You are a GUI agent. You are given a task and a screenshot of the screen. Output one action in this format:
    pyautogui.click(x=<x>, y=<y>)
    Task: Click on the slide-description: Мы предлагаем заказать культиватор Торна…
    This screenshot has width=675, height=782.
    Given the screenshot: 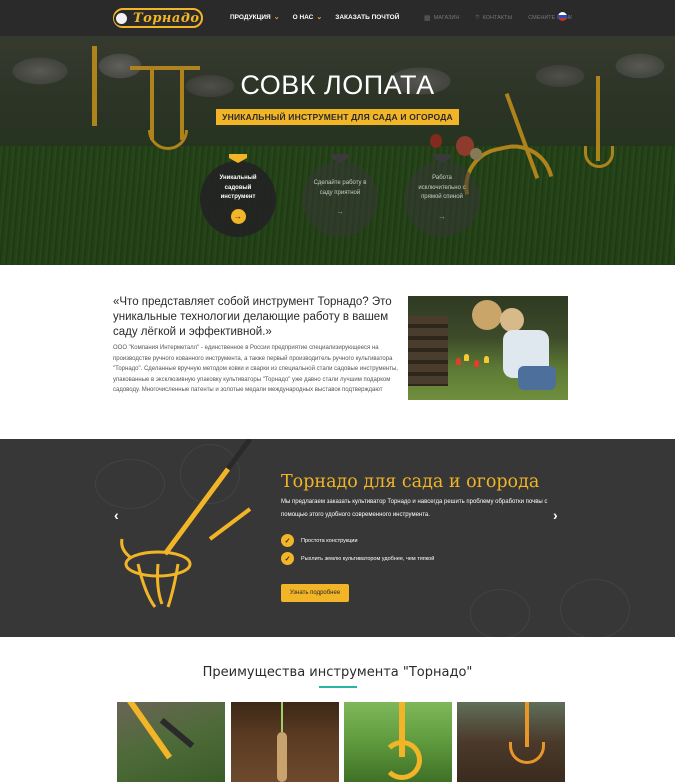 What is the action you would take?
    pyautogui.click(x=414, y=508)
    